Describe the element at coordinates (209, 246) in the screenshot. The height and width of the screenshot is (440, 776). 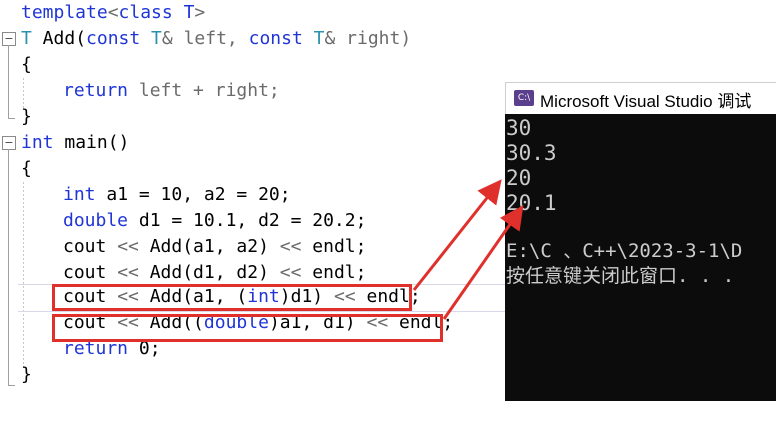
I see `call-expression: Add(a1, a2)` at that location.